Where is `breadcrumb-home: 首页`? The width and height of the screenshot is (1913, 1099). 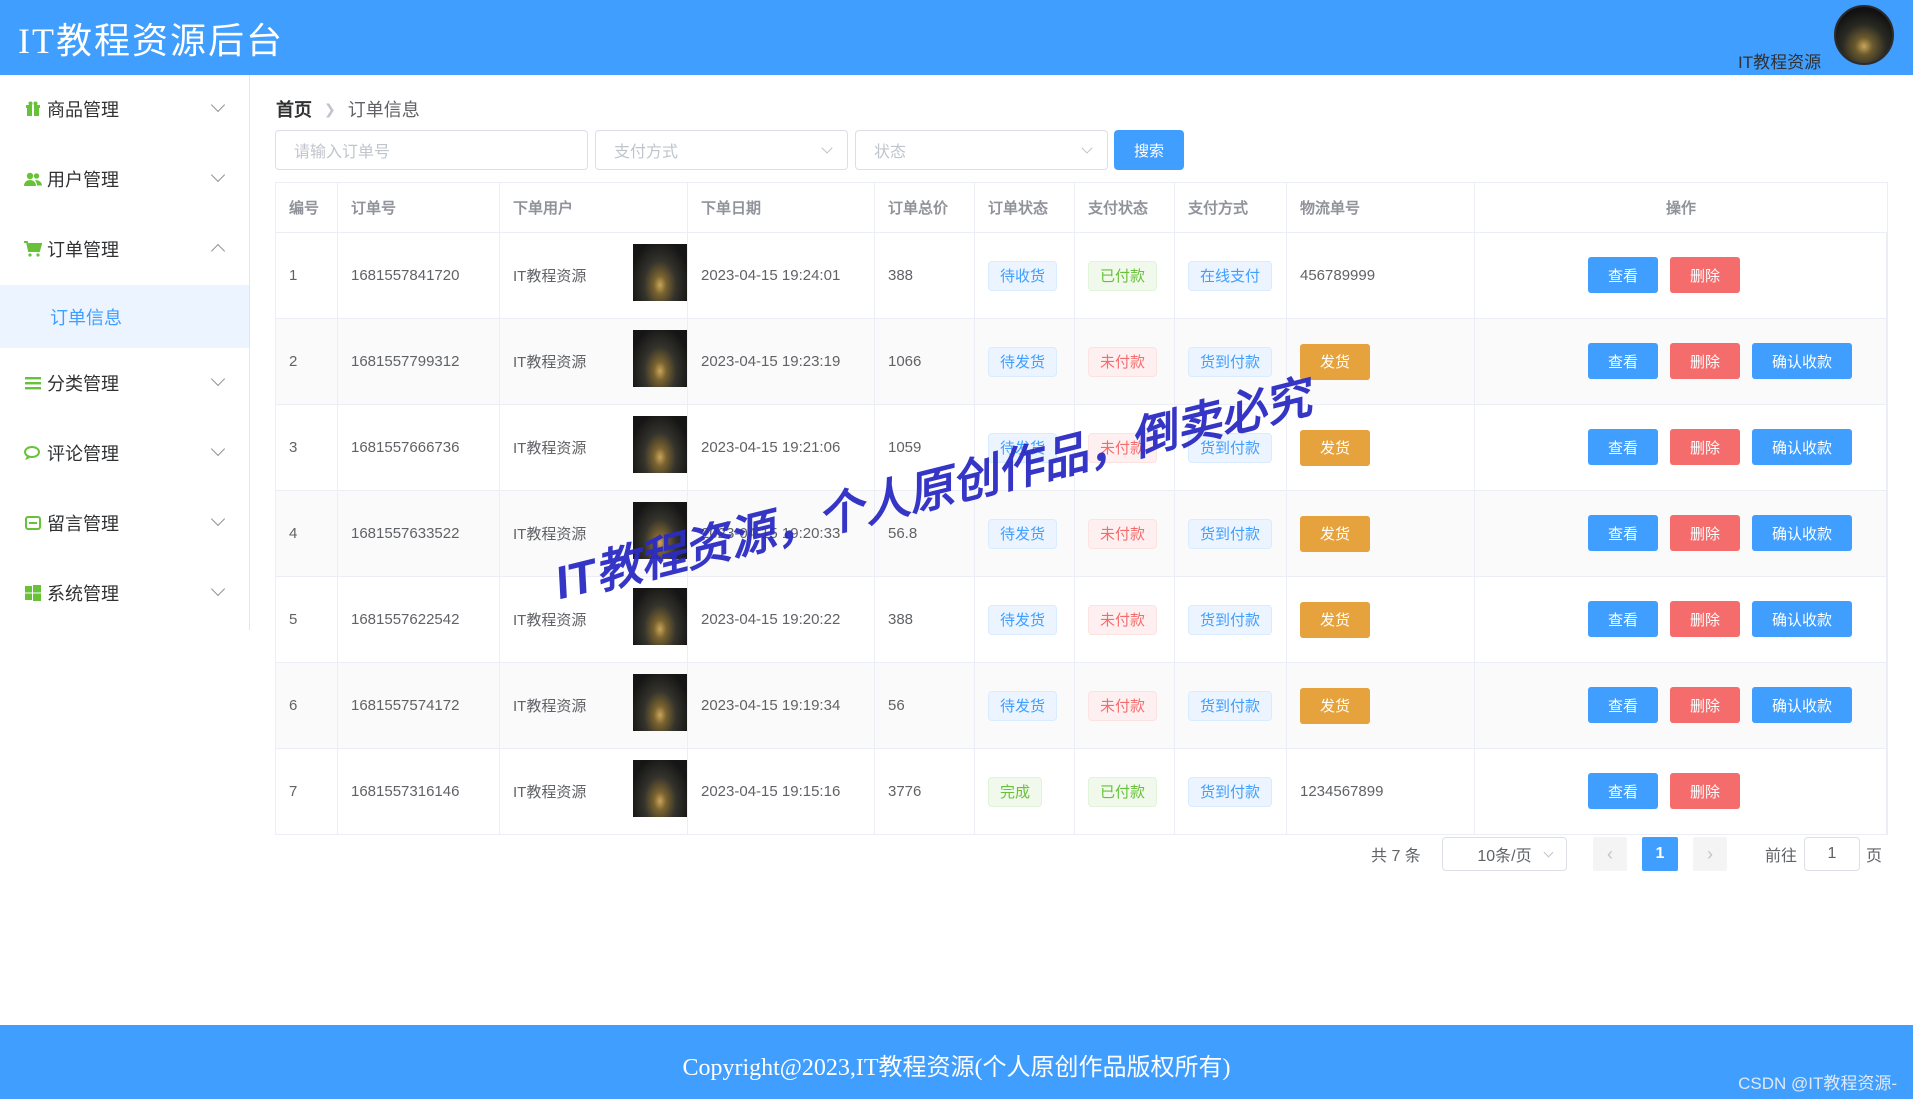
breadcrumb-home: 首页 is located at coordinates (294, 109).